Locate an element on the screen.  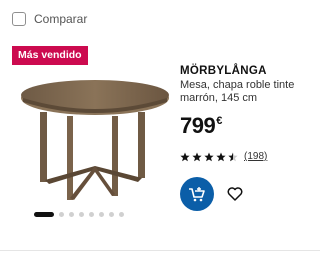
compare-toggle: Comparar is located at coordinates (49, 19).